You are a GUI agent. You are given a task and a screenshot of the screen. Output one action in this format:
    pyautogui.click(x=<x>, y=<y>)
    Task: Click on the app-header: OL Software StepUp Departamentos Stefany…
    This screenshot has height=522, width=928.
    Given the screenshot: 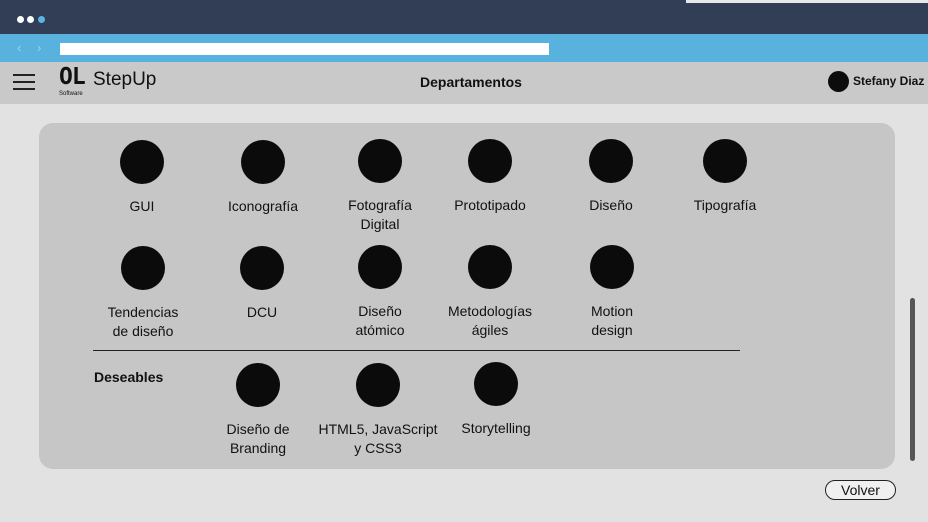 What is the action you would take?
    pyautogui.click(x=464, y=83)
    